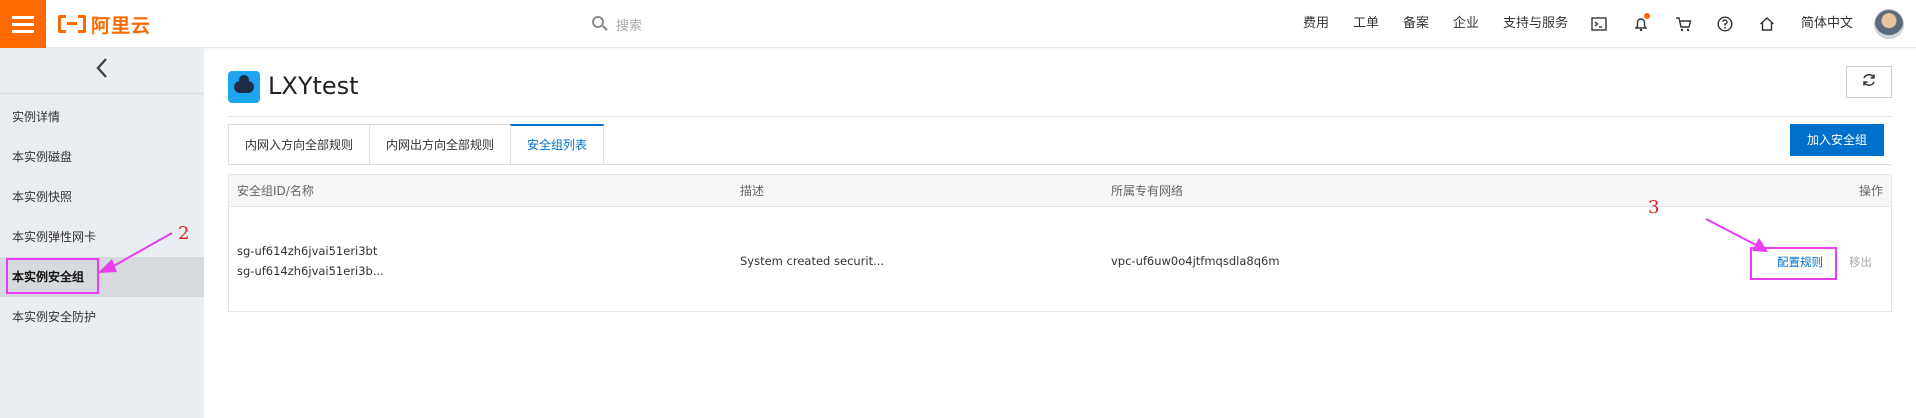 This screenshot has width=1916, height=418. Describe the element at coordinates (1837, 140) in the screenshot. I see `add-security-group-button: 加入安全组` at that location.